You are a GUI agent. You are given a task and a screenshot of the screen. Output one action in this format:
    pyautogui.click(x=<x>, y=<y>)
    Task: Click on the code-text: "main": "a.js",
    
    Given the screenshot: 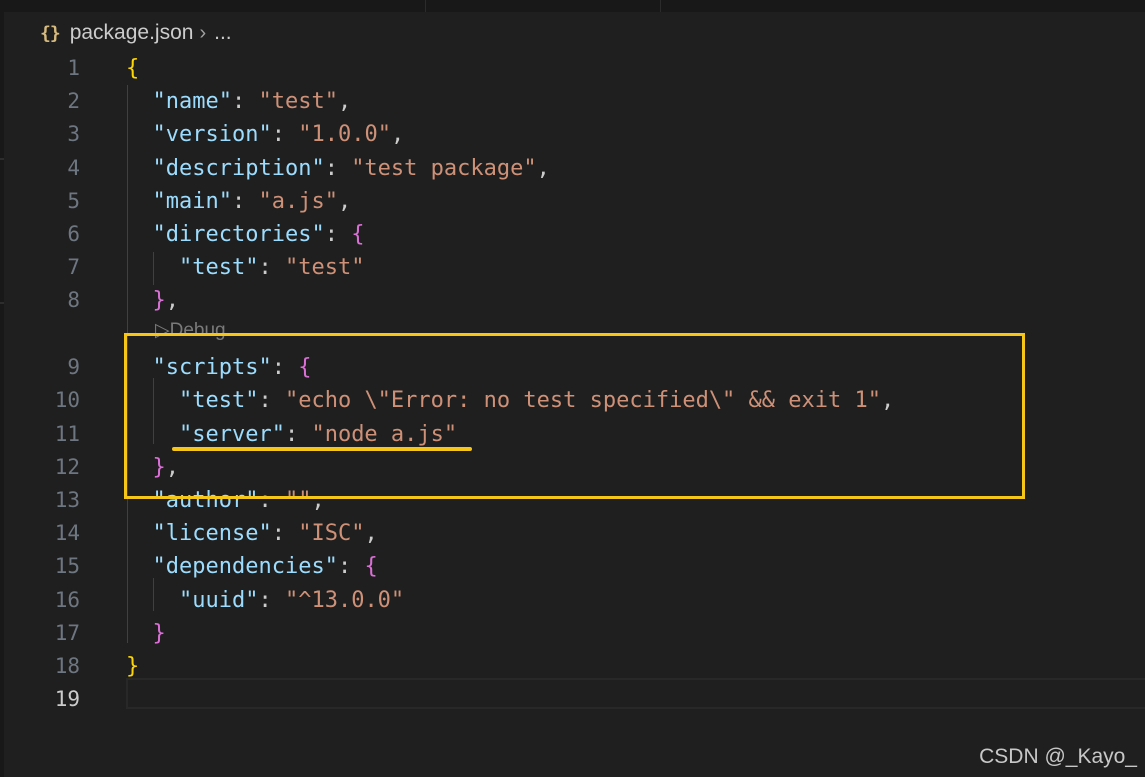 What is the action you would take?
    pyautogui.click(x=239, y=201)
    